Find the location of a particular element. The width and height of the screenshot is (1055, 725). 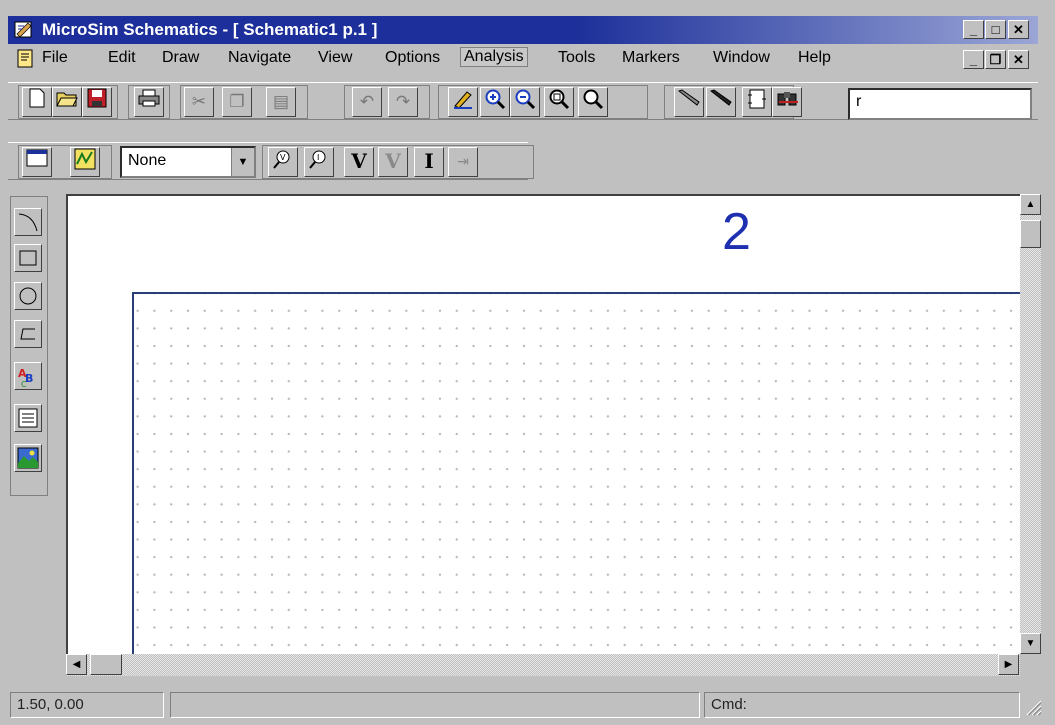

paste-icon: ▤ is located at coordinates (281, 102).